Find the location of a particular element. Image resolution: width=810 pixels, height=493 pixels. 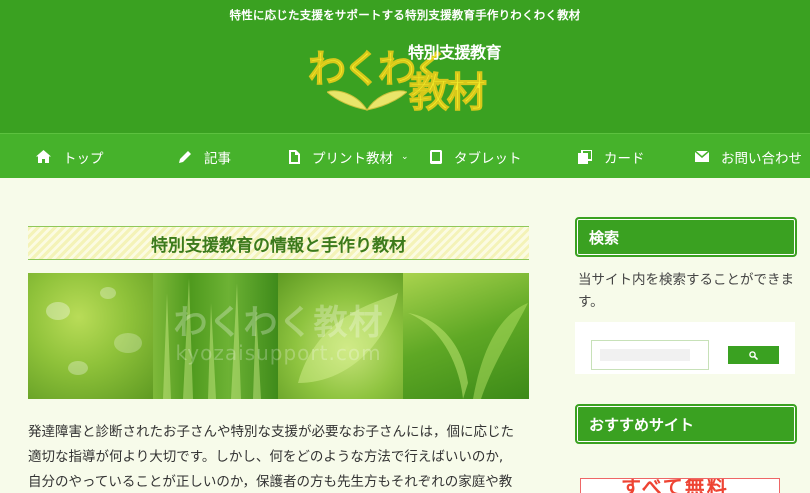

nav-item-cards: カード is located at coordinates (611, 156).